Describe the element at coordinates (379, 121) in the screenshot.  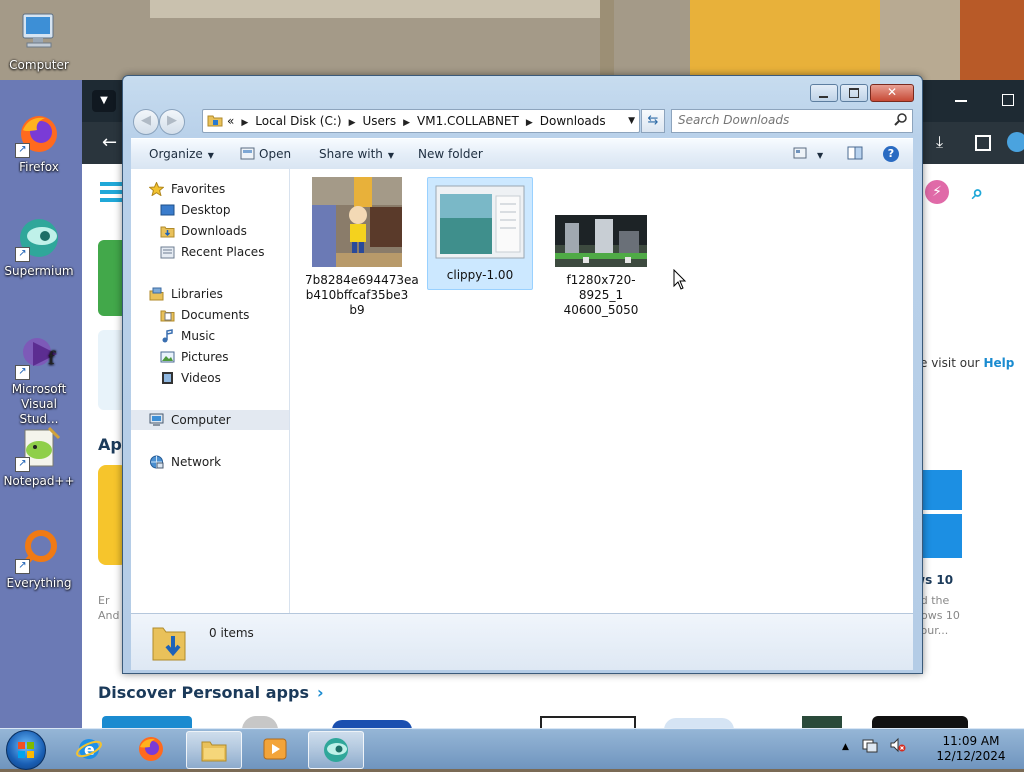
I see `breadcrumb-item: Users` at that location.